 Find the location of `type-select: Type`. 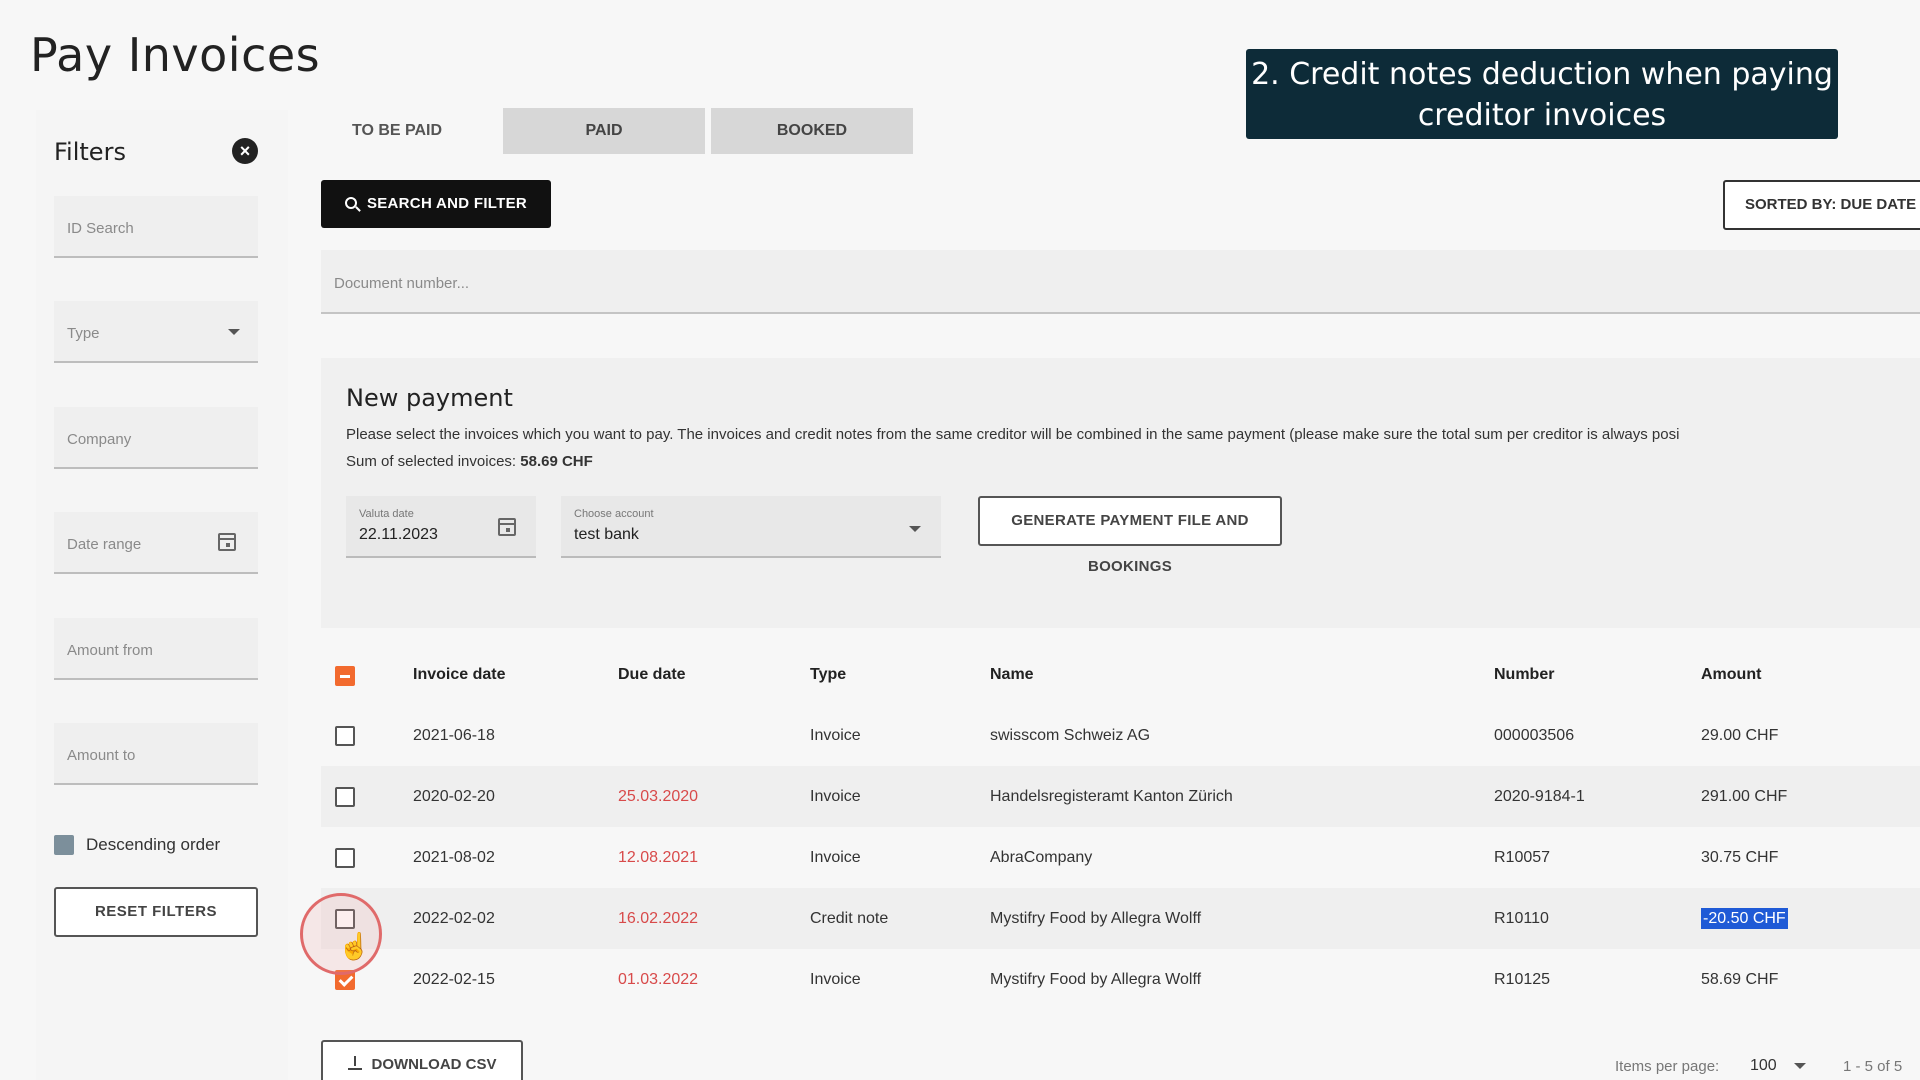

type-select: Type is located at coordinates (156, 332).